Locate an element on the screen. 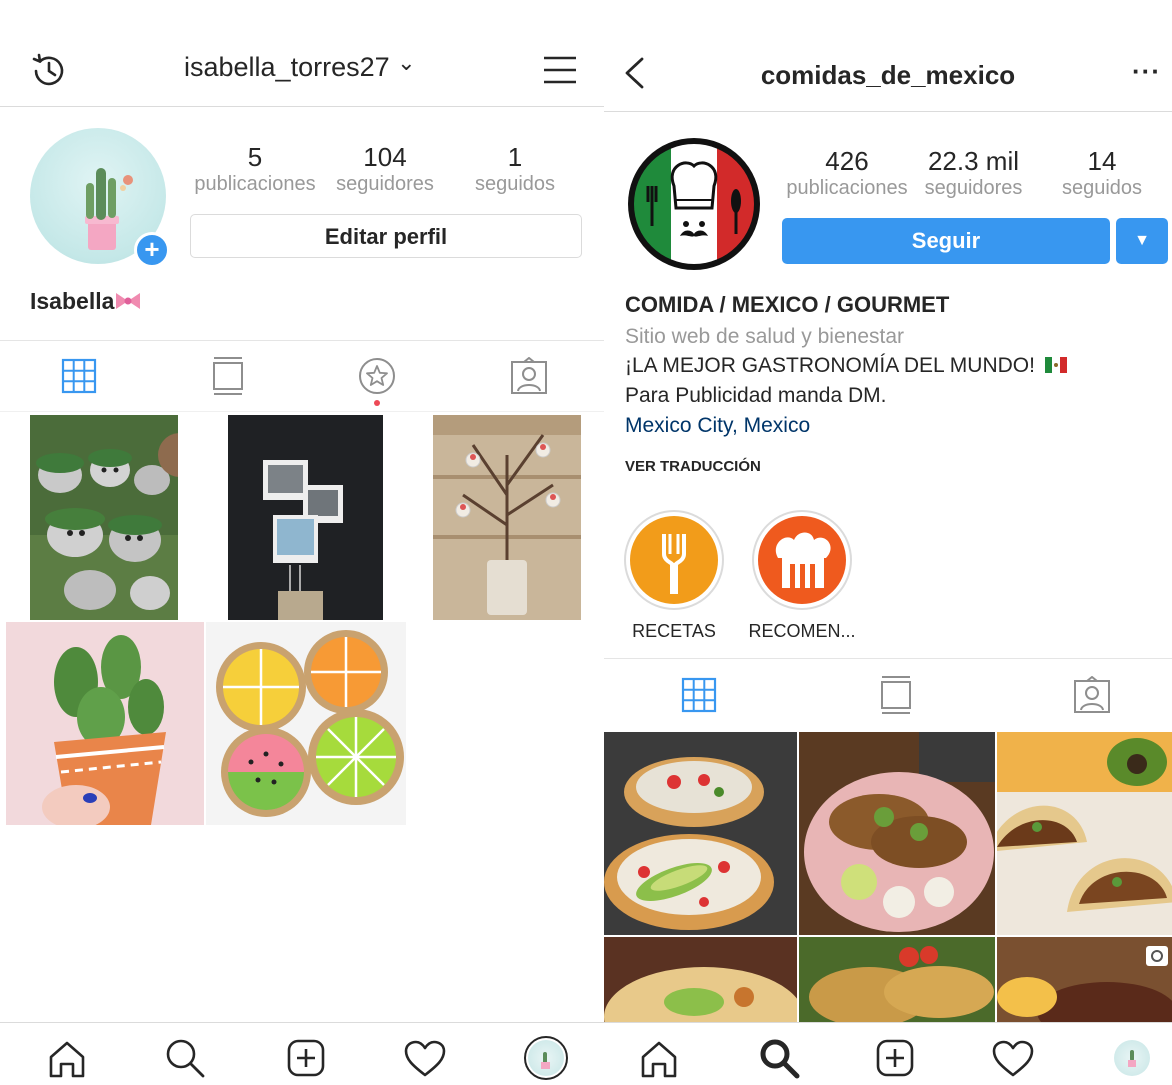 This screenshot has width=1172, height=1085. profile-header: comidas_de_mexico ··· is located at coordinates (888, 56).